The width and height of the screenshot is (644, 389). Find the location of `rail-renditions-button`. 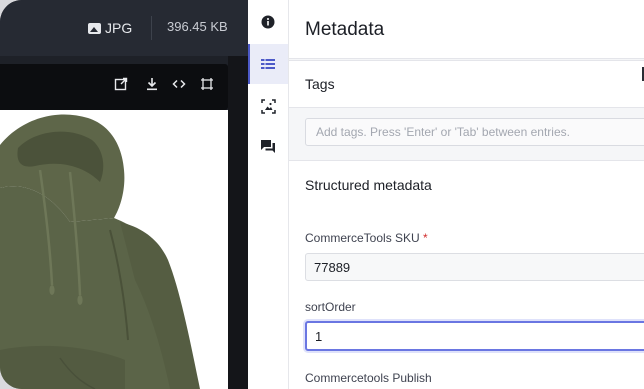

rail-renditions-button is located at coordinates (268, 106).